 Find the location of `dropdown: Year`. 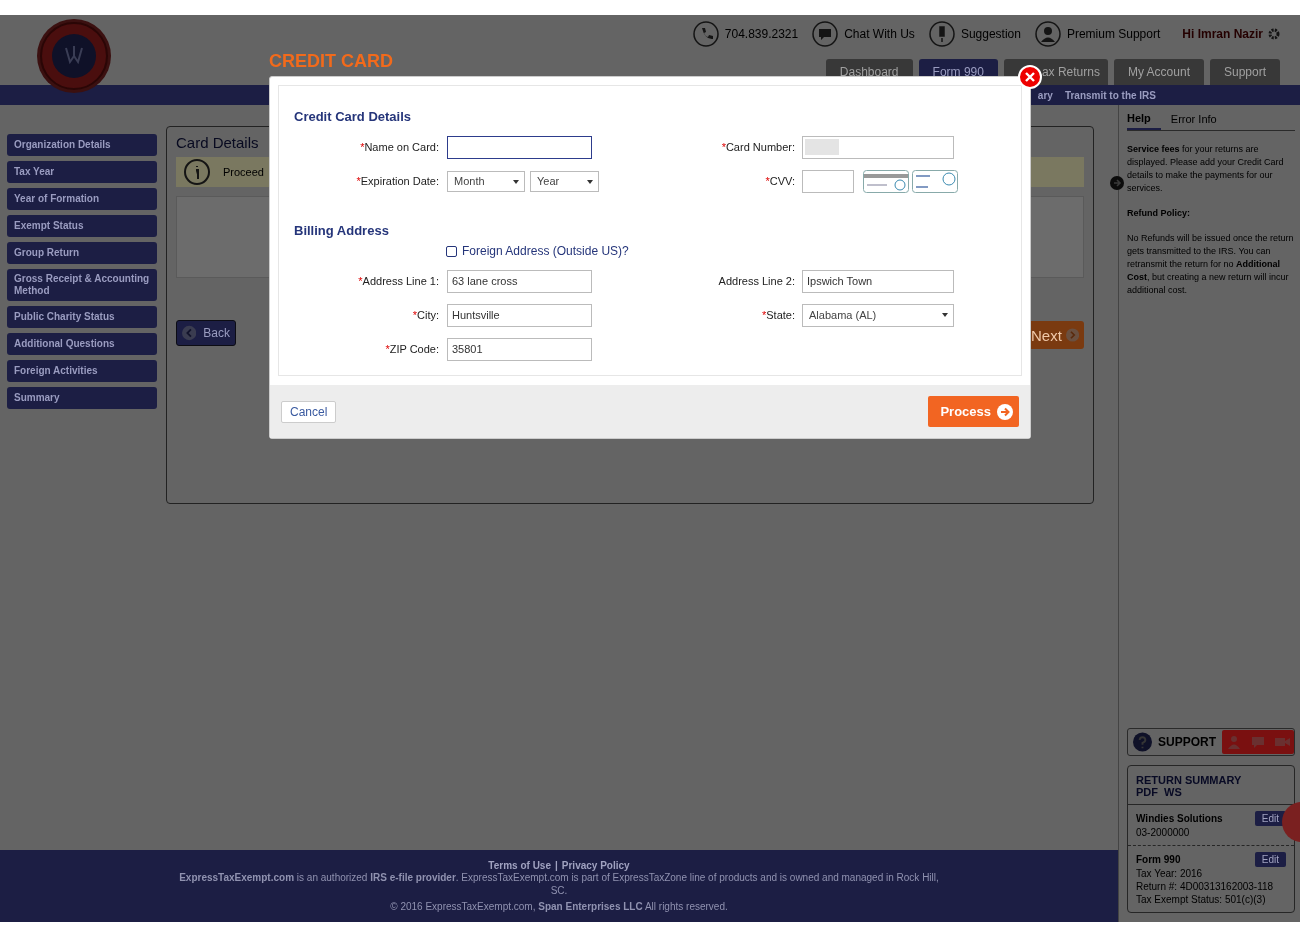

dropdown: Year is located at coordinates (564, 181).